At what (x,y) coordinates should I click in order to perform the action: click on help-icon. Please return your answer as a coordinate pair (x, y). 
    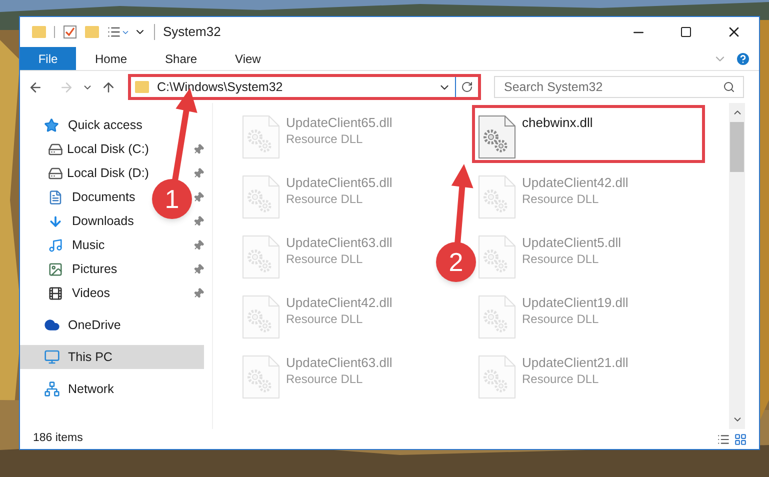
    Looking at the image, I should click on (743, 58).